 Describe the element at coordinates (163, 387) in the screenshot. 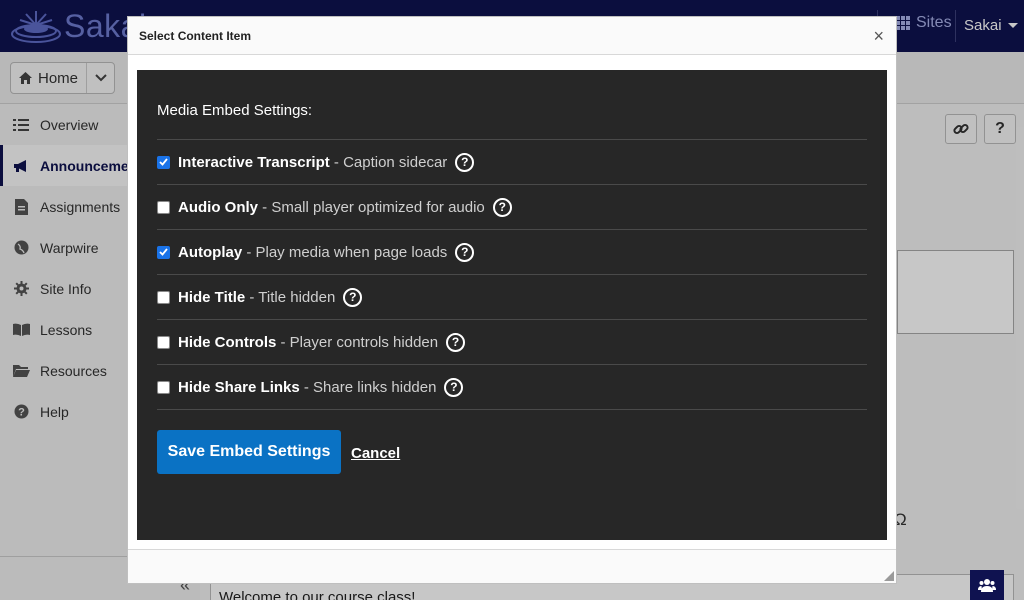

I see `checkbox-hide-share-links` at that location.